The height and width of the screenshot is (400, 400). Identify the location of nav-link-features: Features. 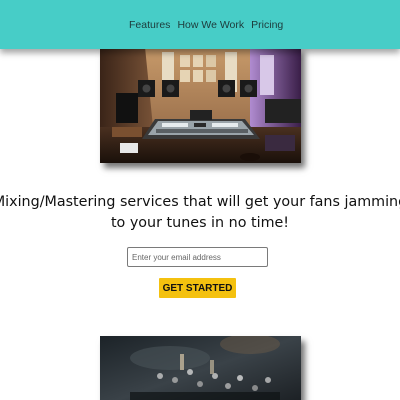
(149, 25).